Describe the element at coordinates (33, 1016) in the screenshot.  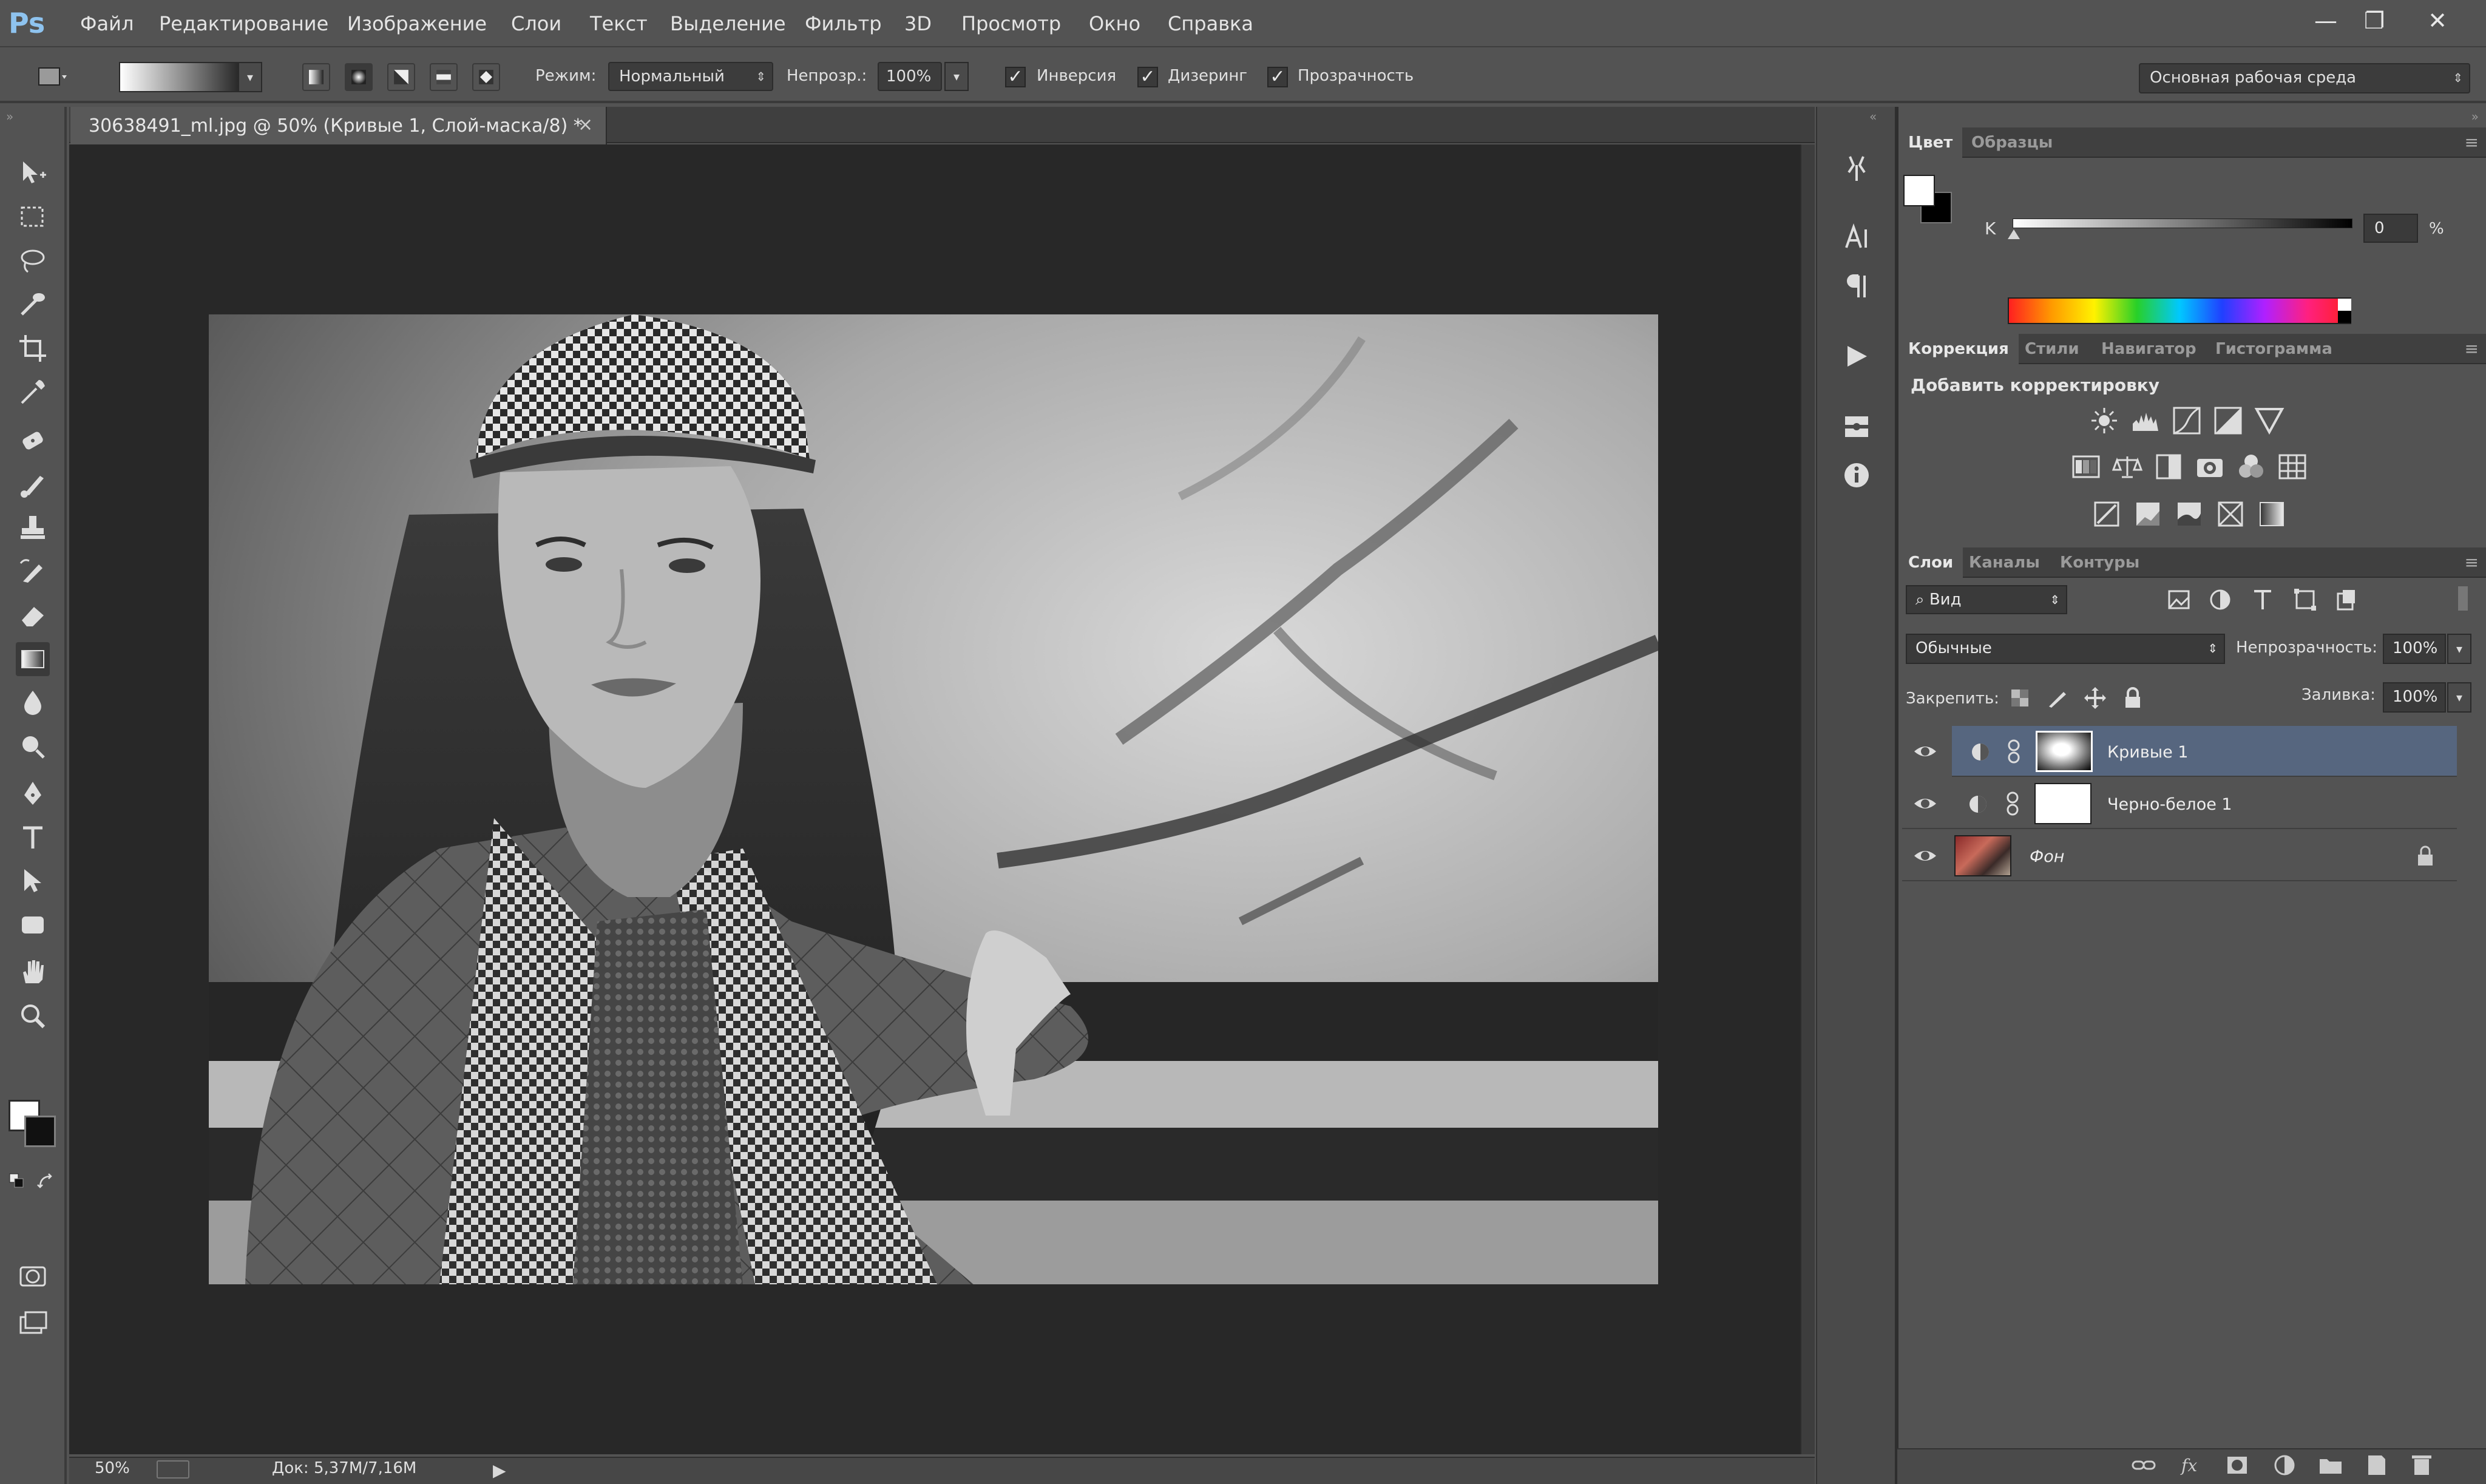
I see `zoom-tool-icon` at that location.